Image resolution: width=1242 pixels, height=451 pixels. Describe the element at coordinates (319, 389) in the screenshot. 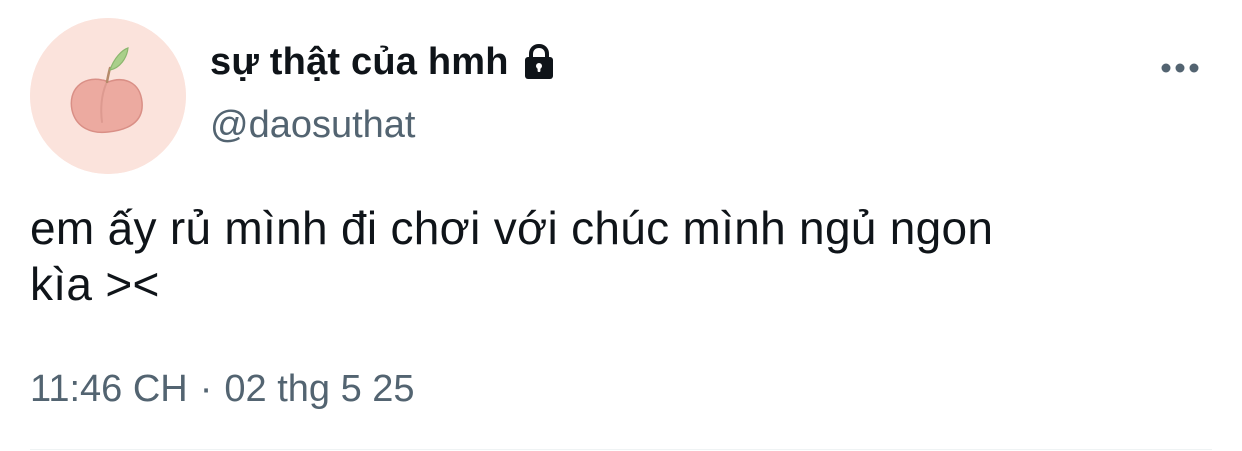

I see `tweet-date: 02 thg 5 25` at that location.